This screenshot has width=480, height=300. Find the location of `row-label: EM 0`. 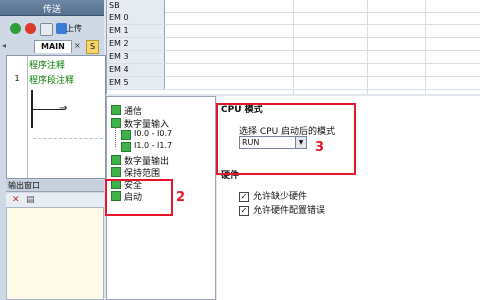

row-label: EM 0 is located at coordinates (136, 18).